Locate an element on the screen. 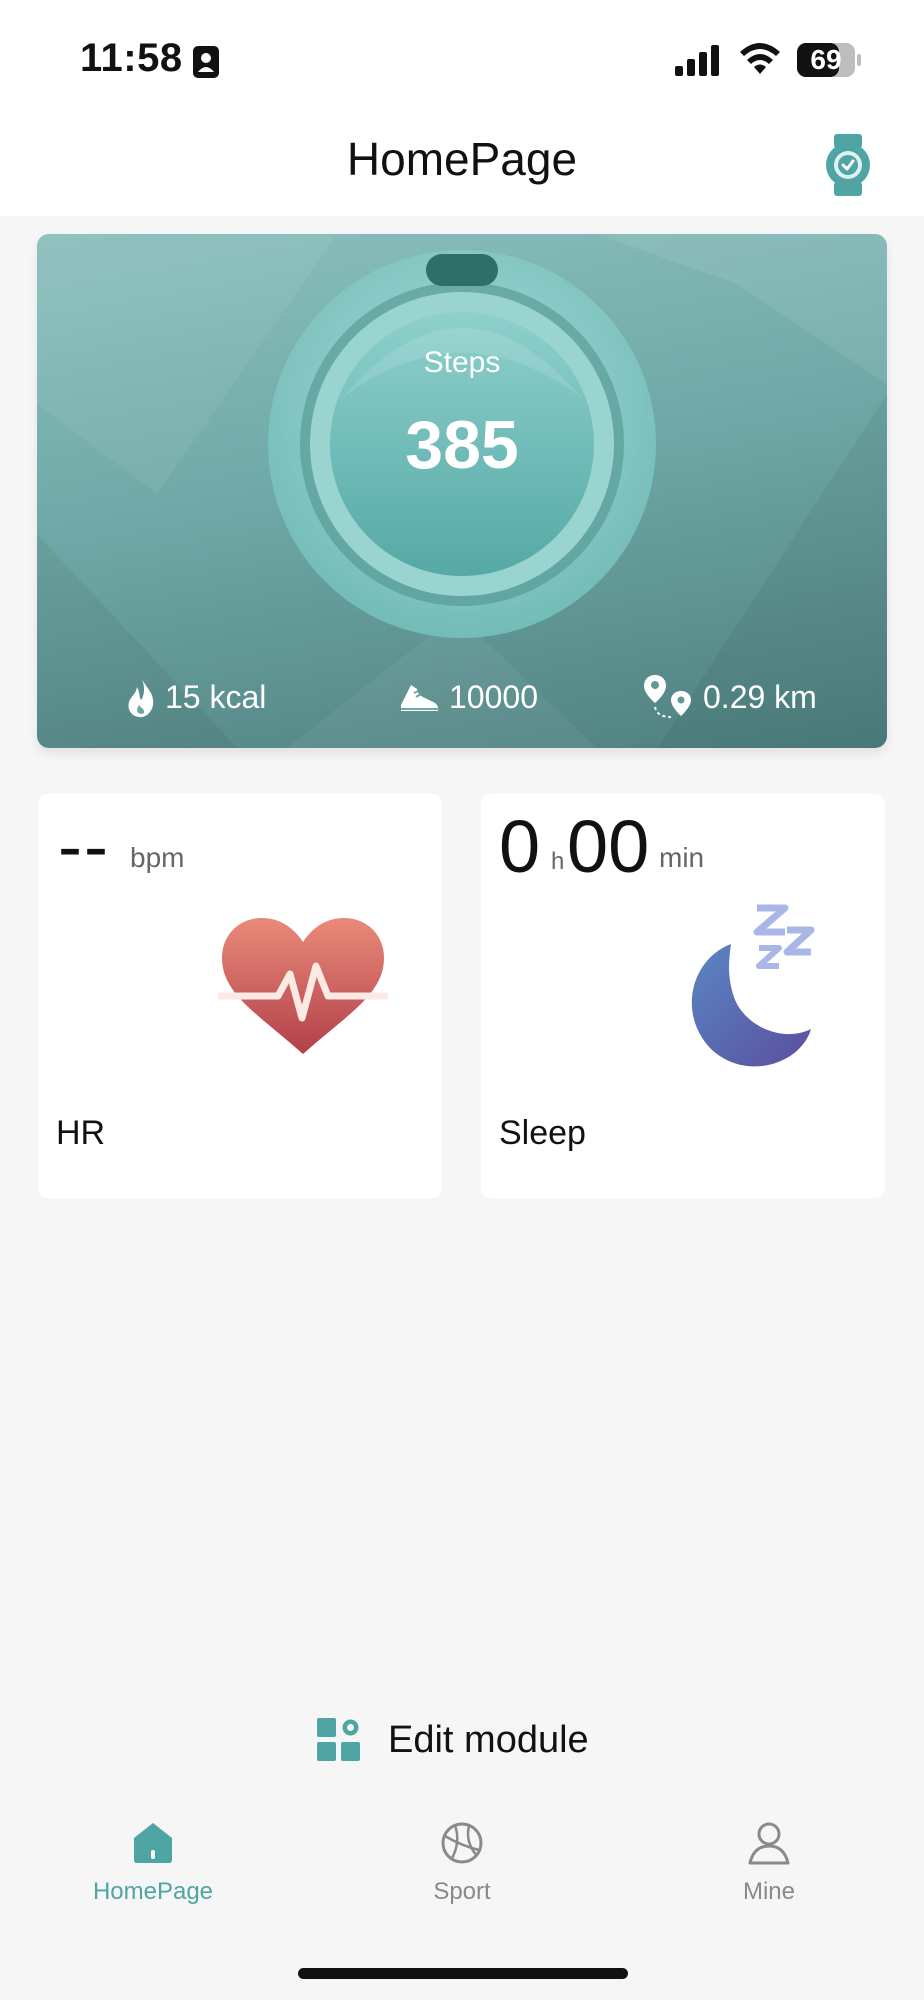 Image resolution: width=924 pixels, height=2000 pixels. calories-value: 15 kcal is located at coordinates (216, 696).